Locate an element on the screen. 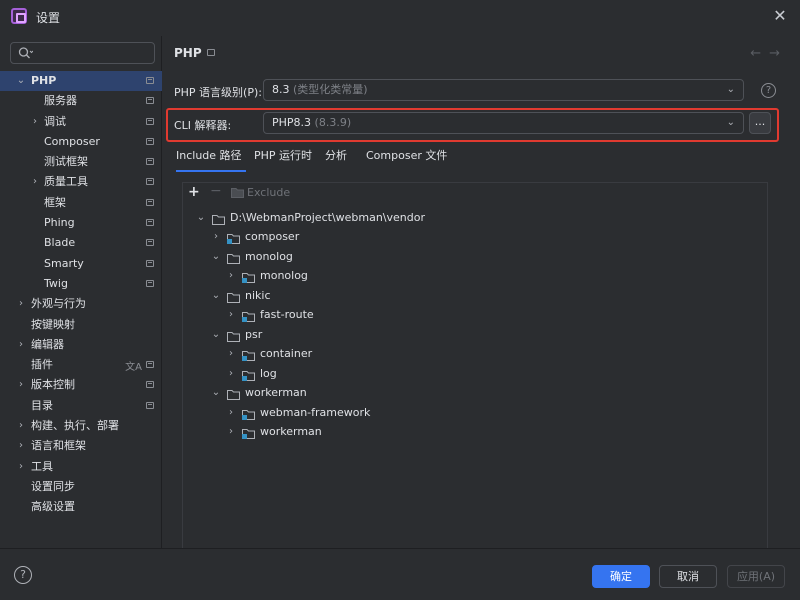  close-icon: ✕ is located at coordinates (780, 16).